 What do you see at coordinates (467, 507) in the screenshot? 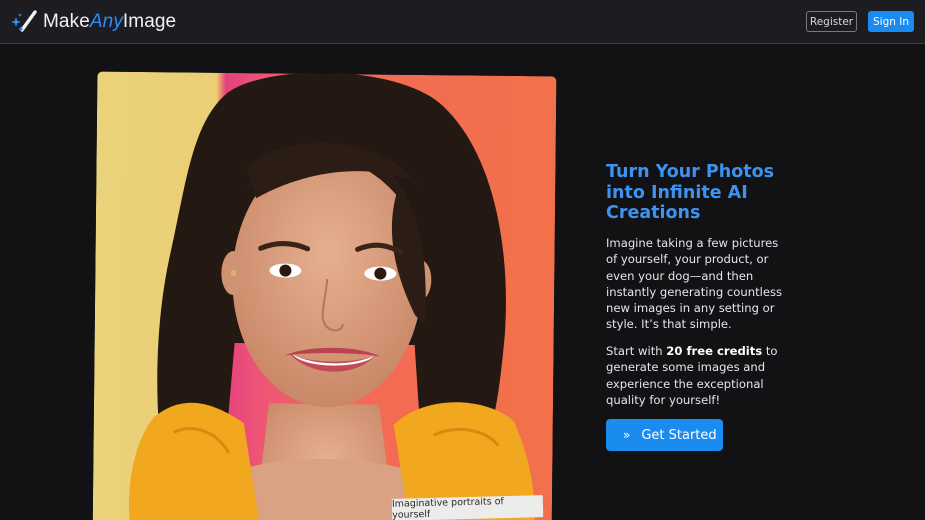
I see `showcase-caption: Imaginative portraits of yourself` at bounding box center [467, 507].